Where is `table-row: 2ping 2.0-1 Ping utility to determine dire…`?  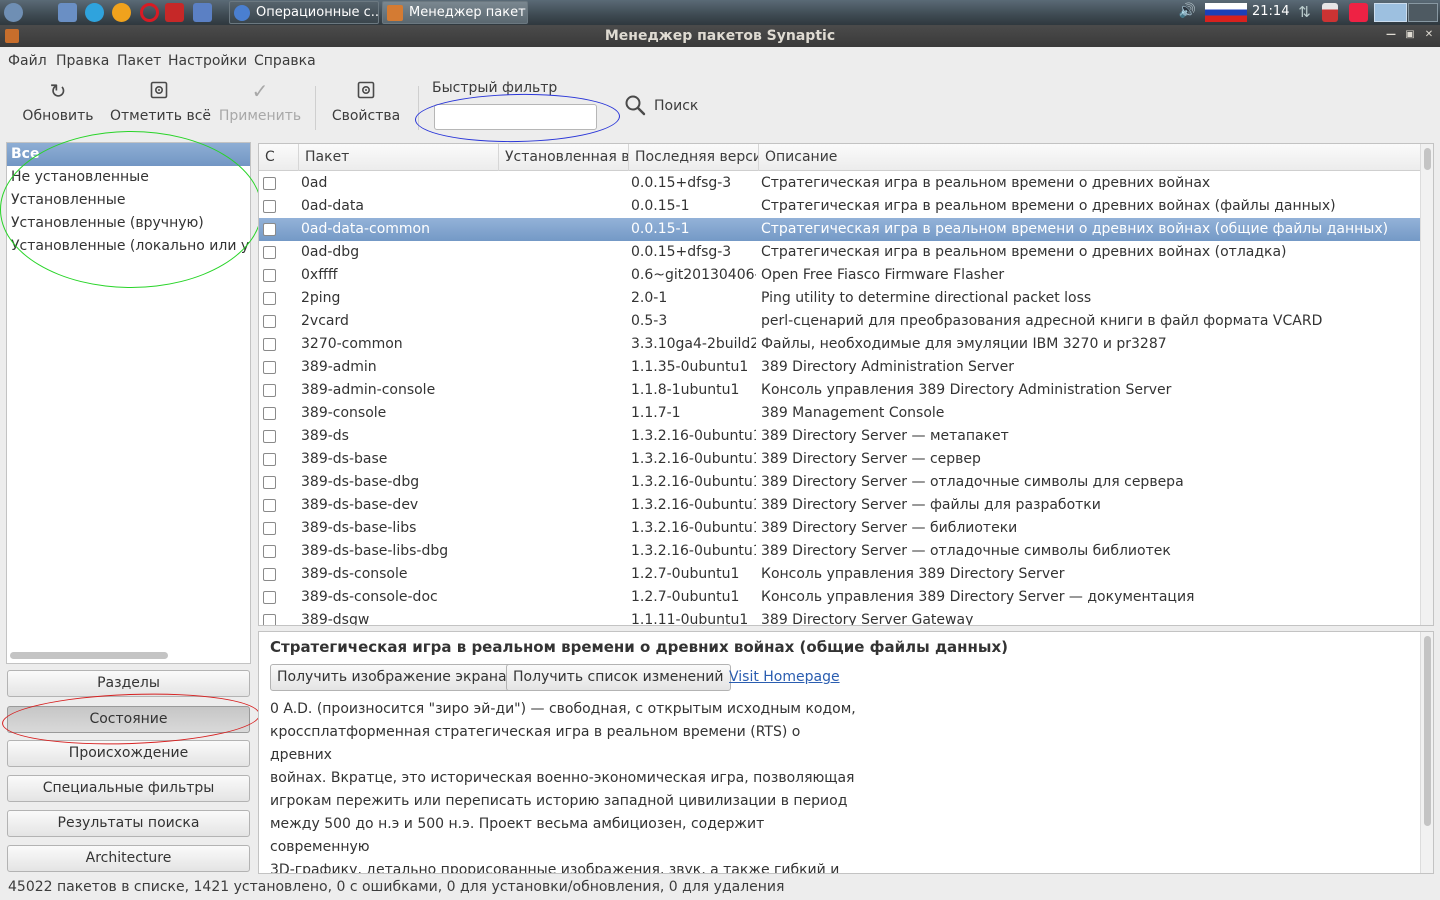 table-row: 2ping 2.0-1 Ping utility to determine dire… is located at coordinates (840, 298).